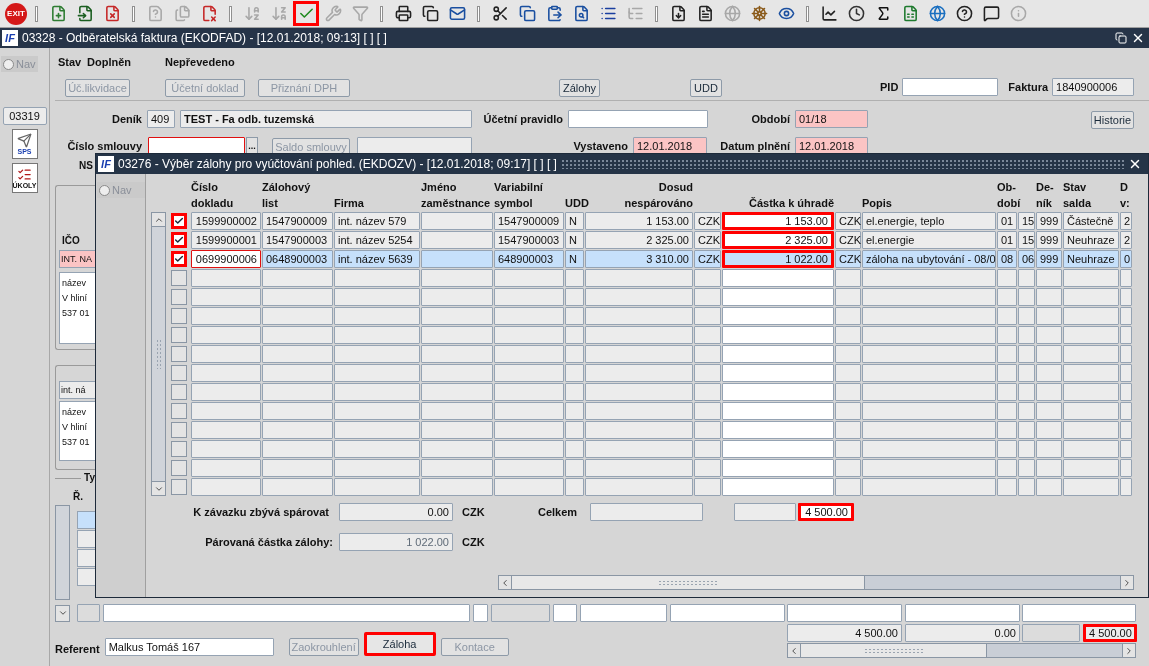 The height and width of the screenshot is (666, 1149). What do you see at coordinates (1112, 120) in the screenshot?
I see `history-button: Historie` at bounding box center [1112, 120].